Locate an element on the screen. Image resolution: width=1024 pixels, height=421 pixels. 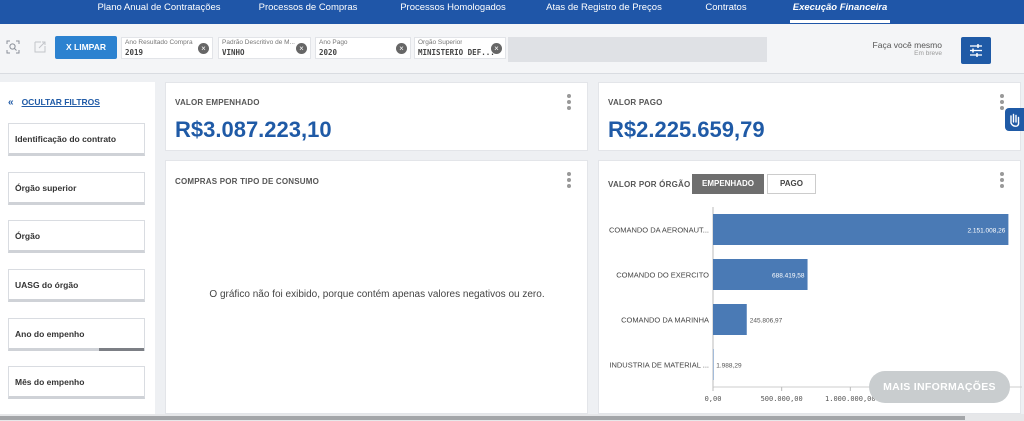
horizontal-scrollbar is located at coordinates (512, 417).